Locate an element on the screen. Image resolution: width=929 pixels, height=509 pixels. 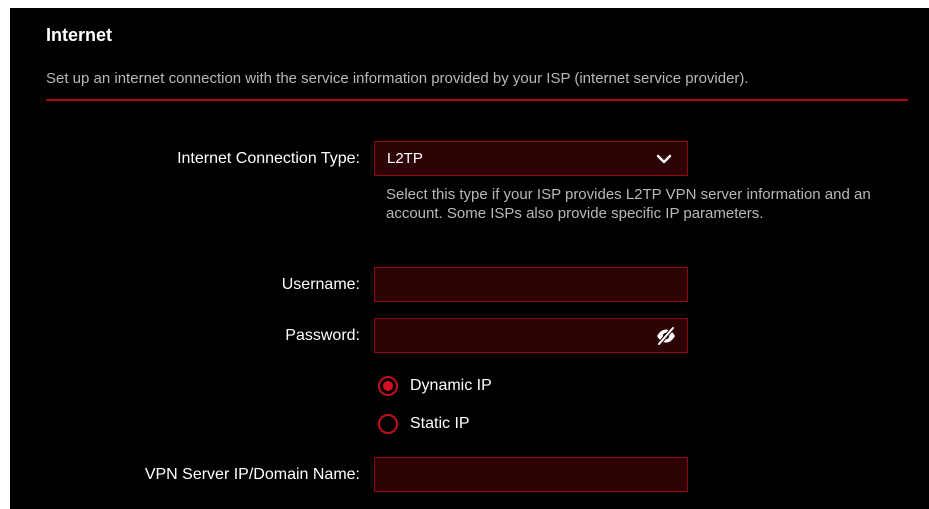
radio-static-ip-label: Static IP is located at coordinates (440, 423).